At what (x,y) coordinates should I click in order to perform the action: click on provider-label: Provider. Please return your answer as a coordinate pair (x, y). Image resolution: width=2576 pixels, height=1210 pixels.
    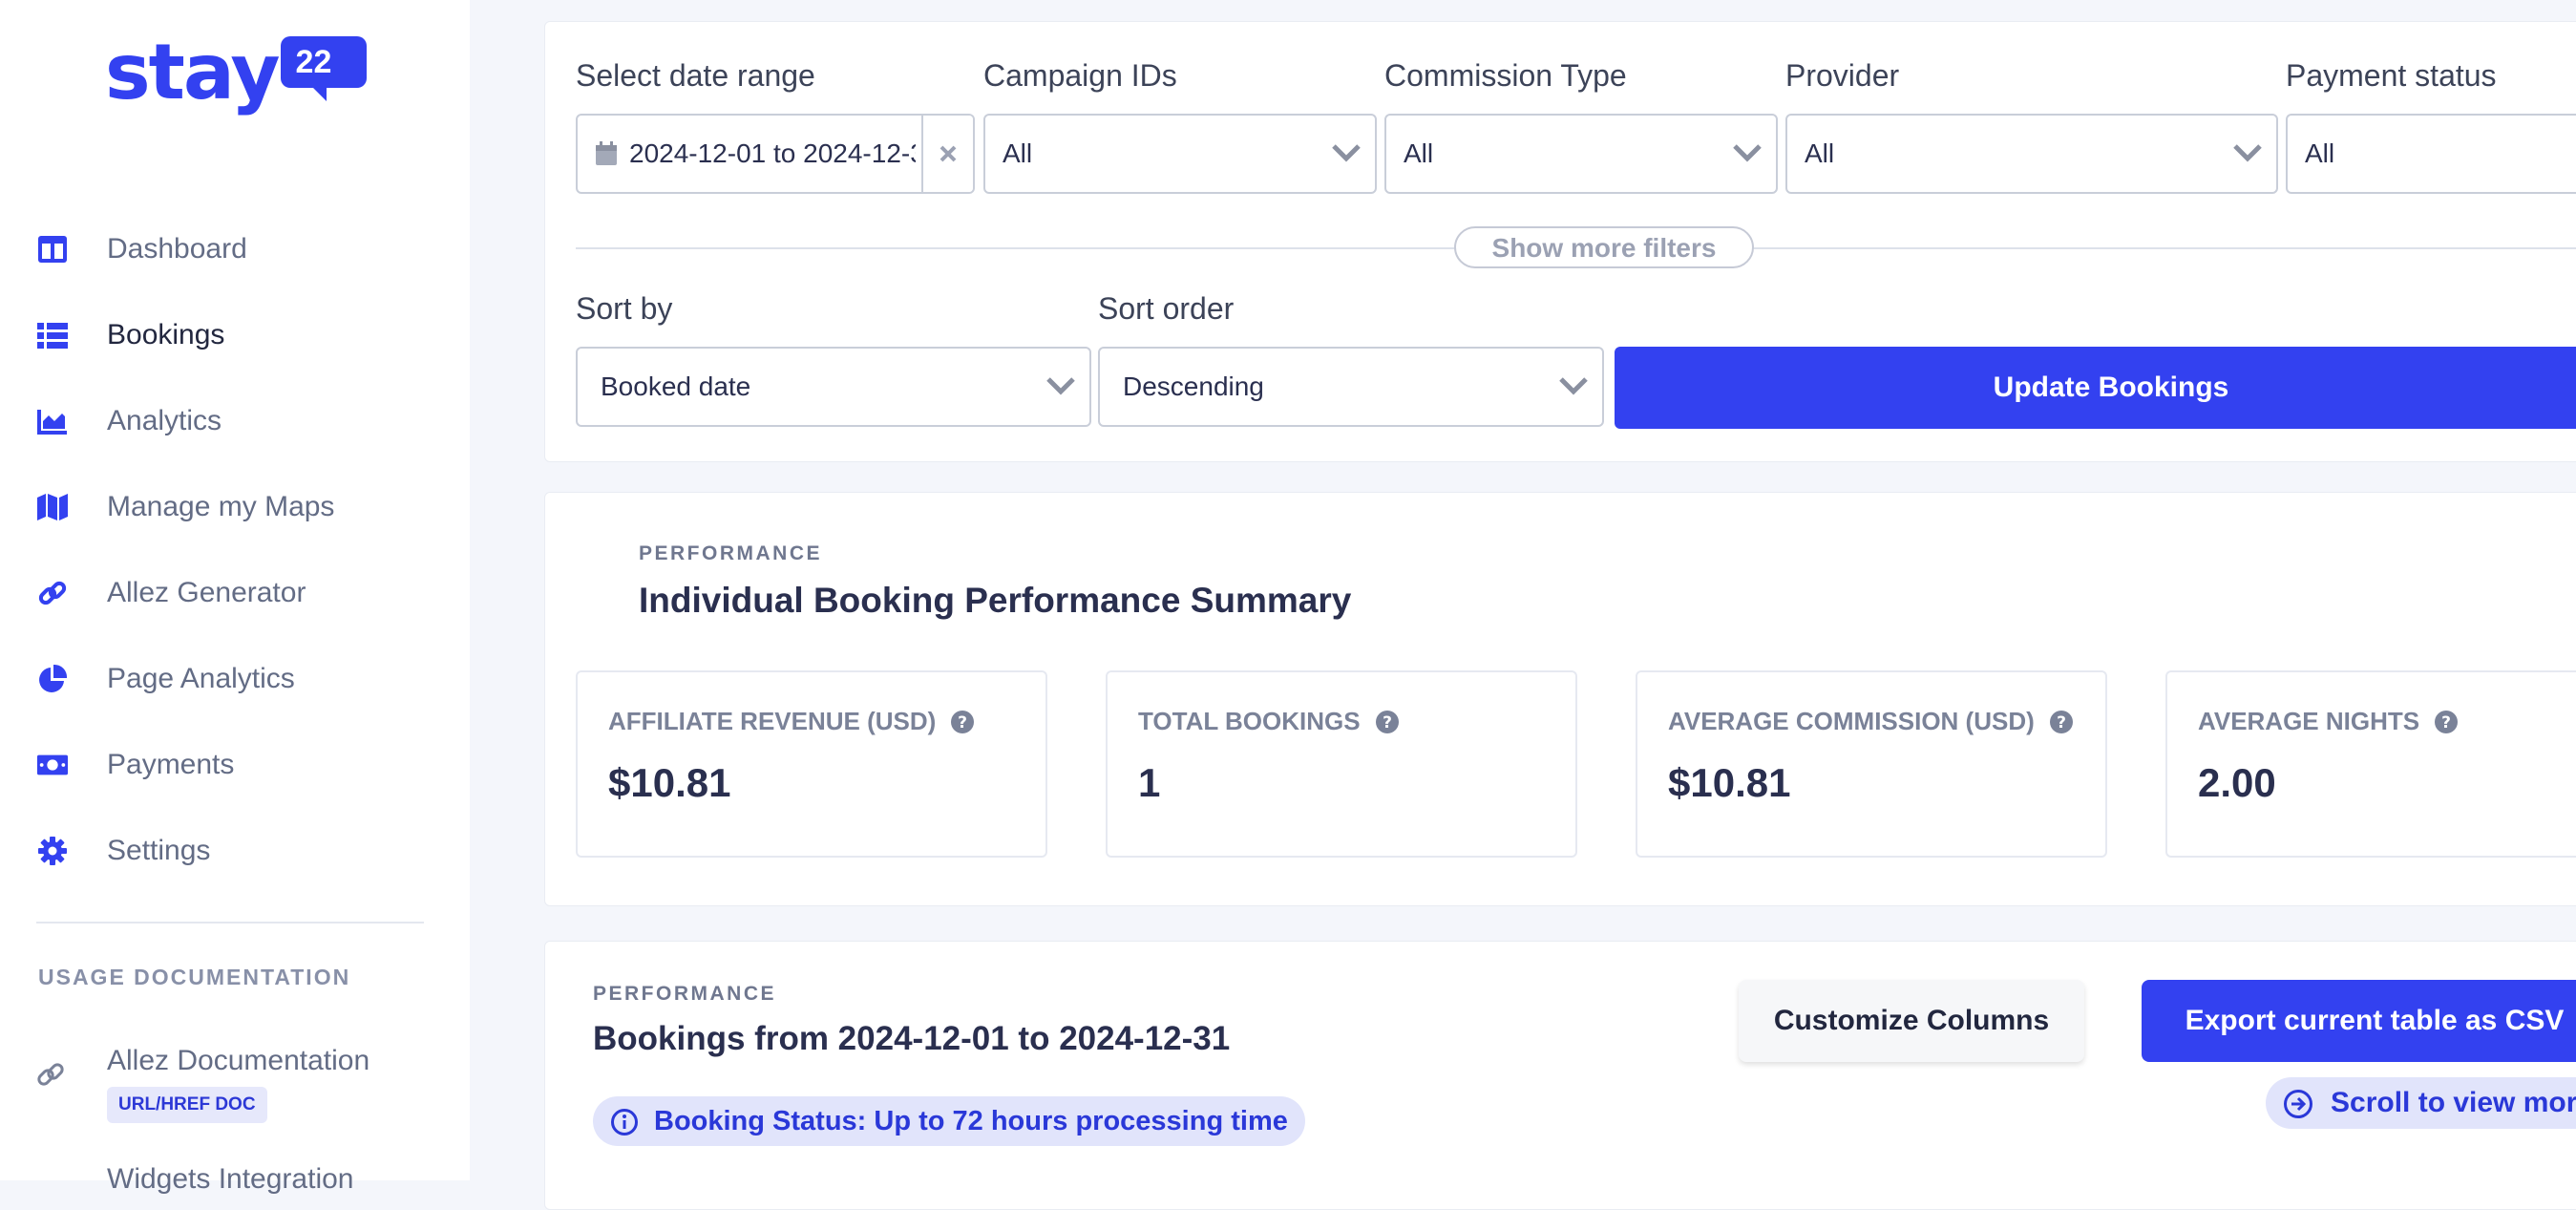
    Looking at the image, I should click on (1842, 75).